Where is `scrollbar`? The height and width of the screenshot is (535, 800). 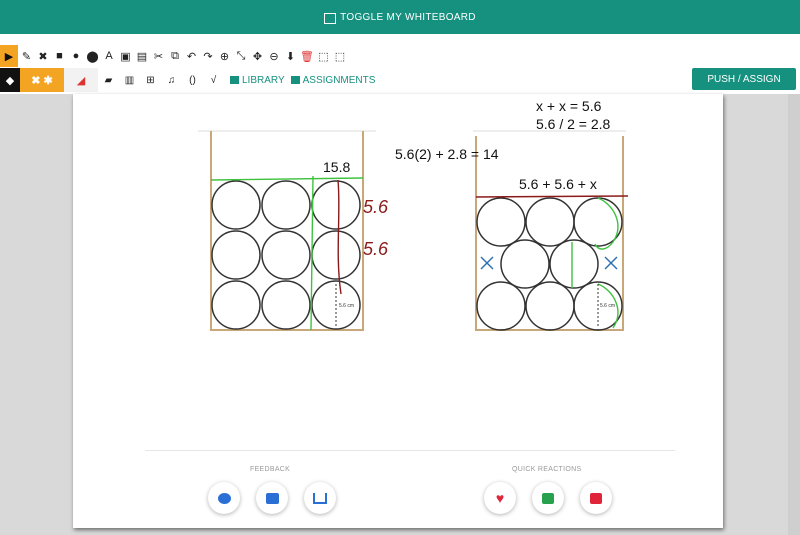 scrollbar is located at coordinates (794, 314).